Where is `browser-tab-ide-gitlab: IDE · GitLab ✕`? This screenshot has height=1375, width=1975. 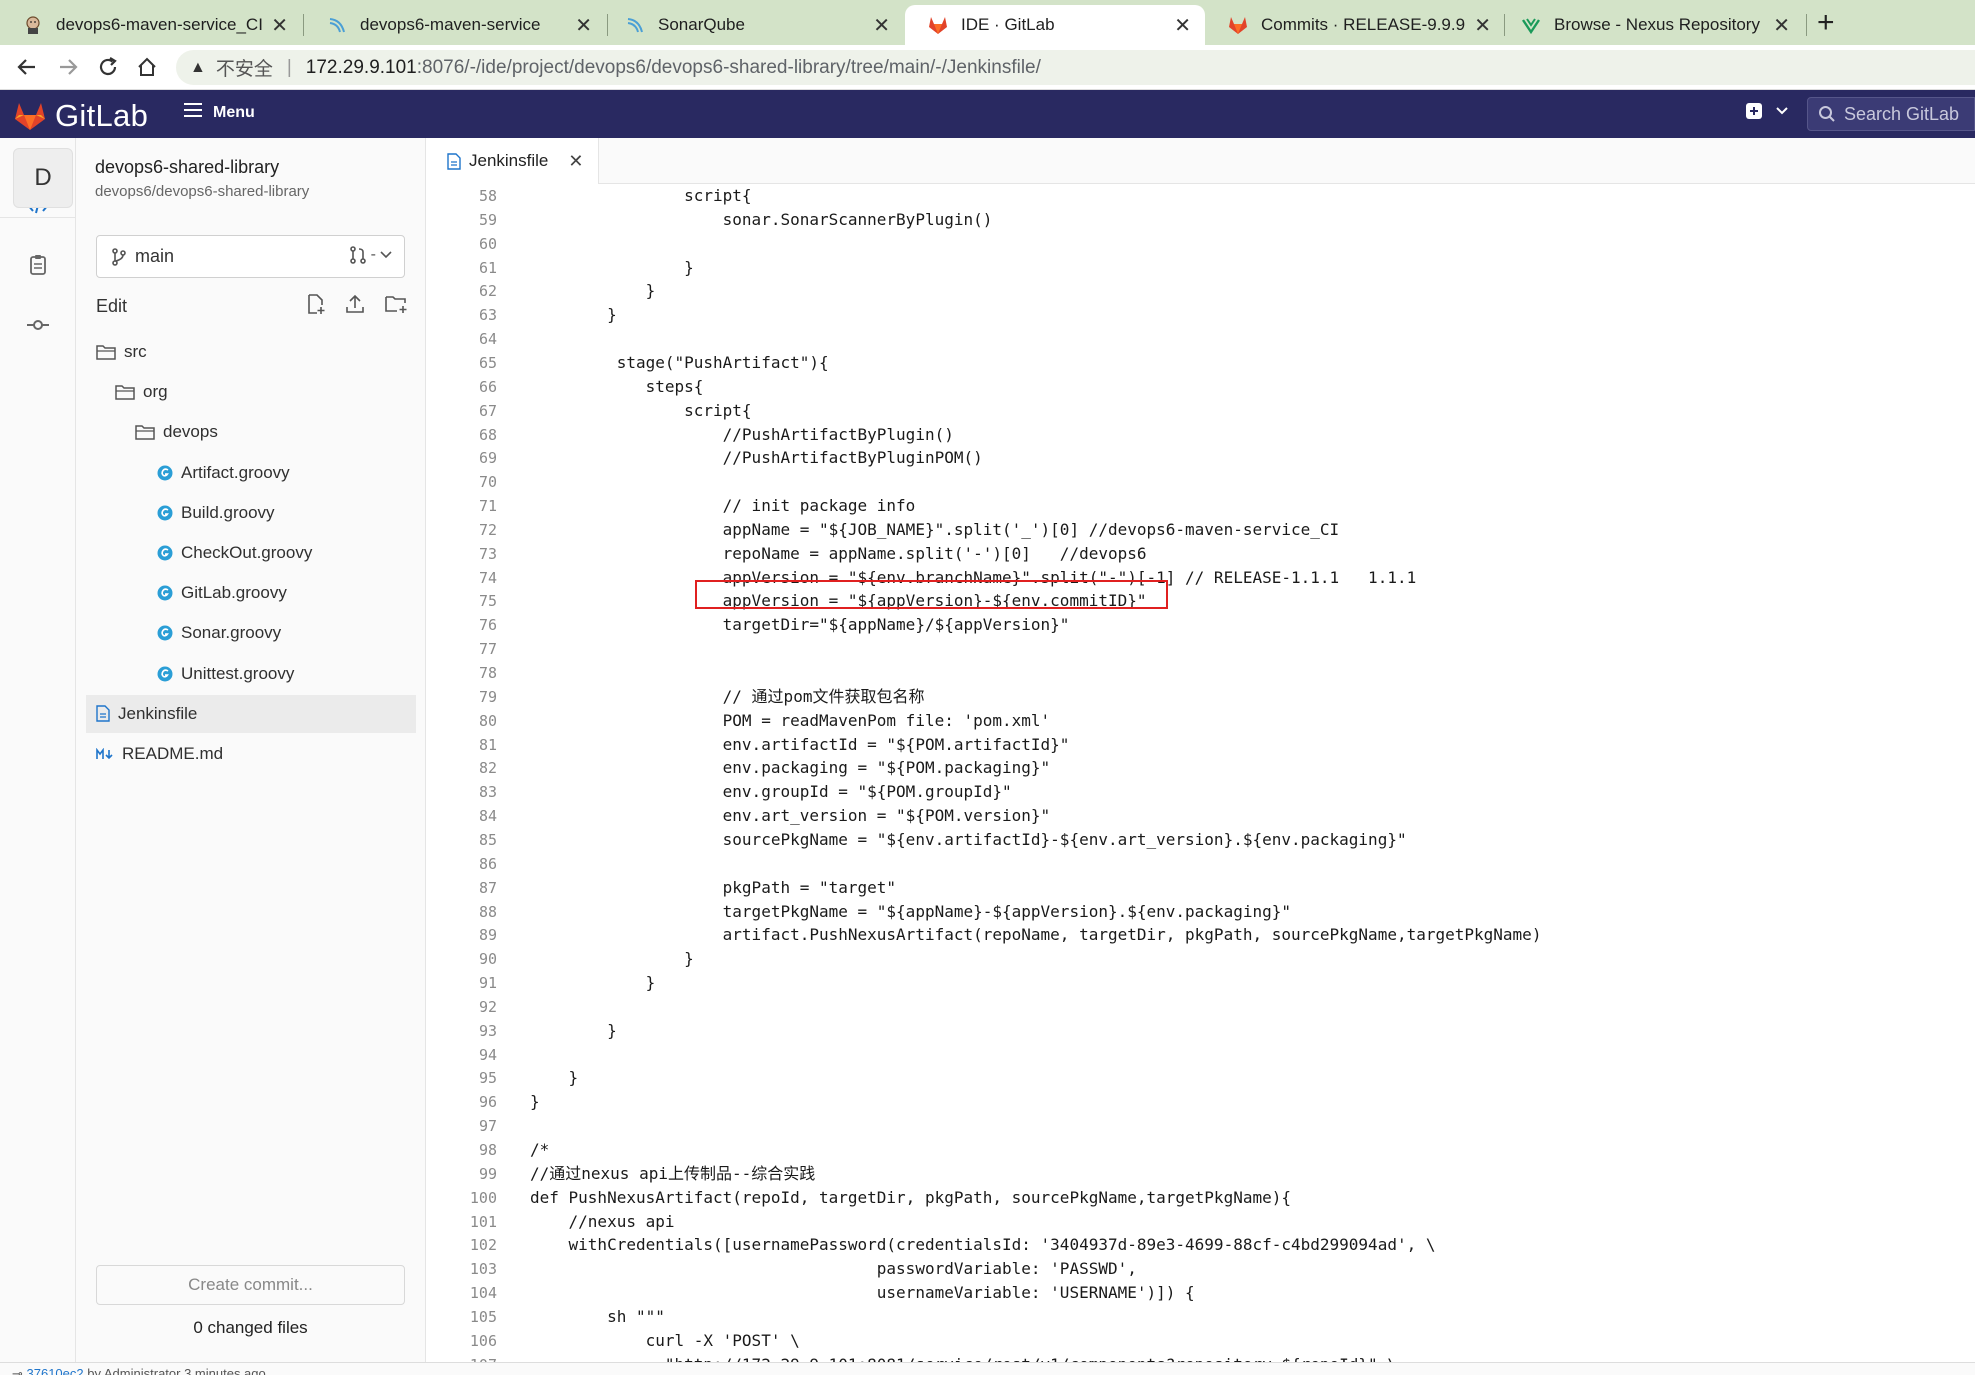
browser-tab-ide-gitlab: IDE · GitLab ✕ is located at coordinates (1055, 25).